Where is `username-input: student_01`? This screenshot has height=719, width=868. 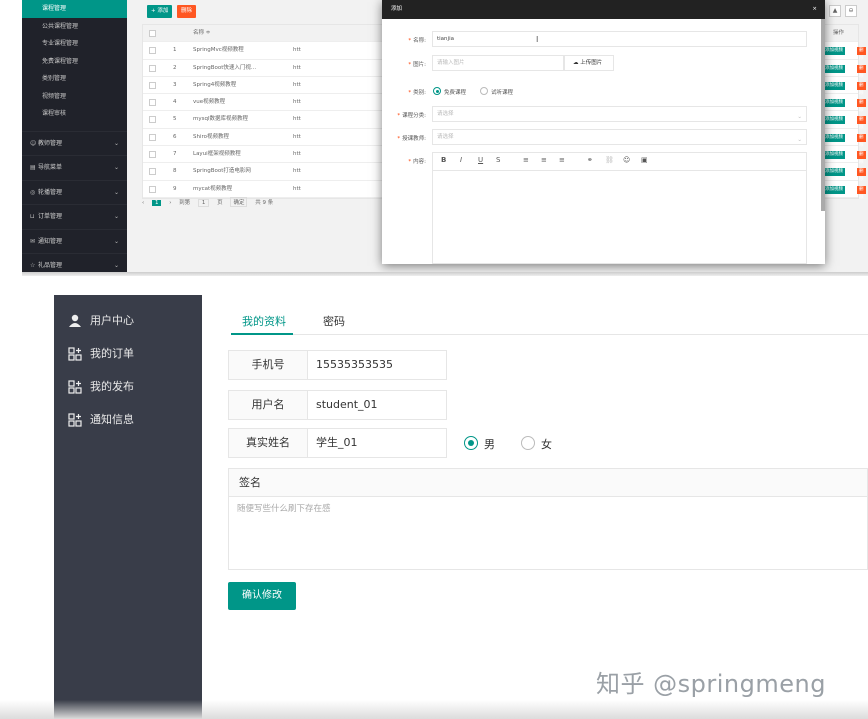
username-input: student_01 is located at coordinates (377, 405).